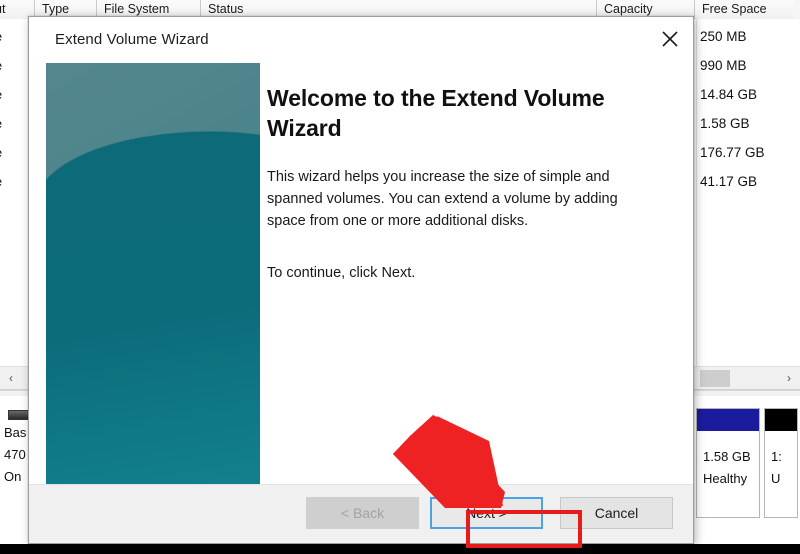 Image resolution: width=800 pixels, height=554 pixels. I want to click on back-button: < Back, so click(362, 513).